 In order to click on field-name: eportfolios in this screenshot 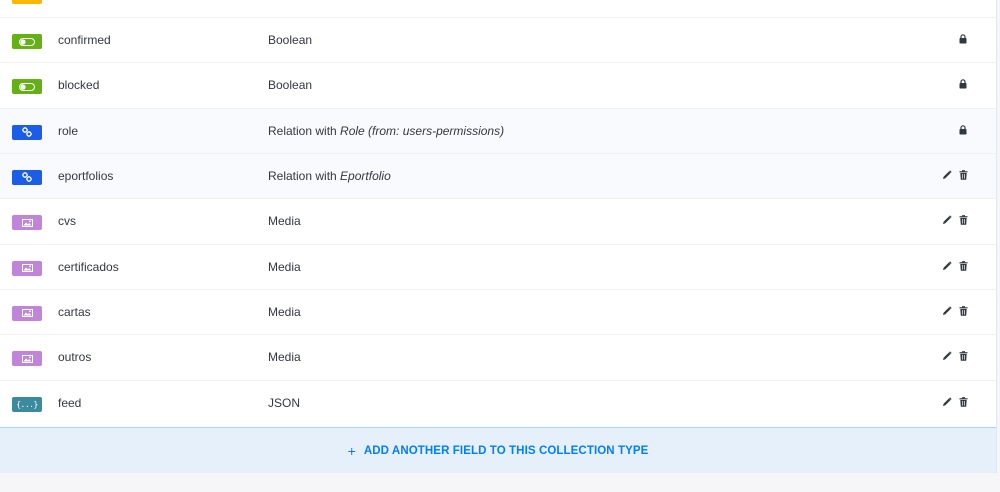, I will do `click(86, 175)`.